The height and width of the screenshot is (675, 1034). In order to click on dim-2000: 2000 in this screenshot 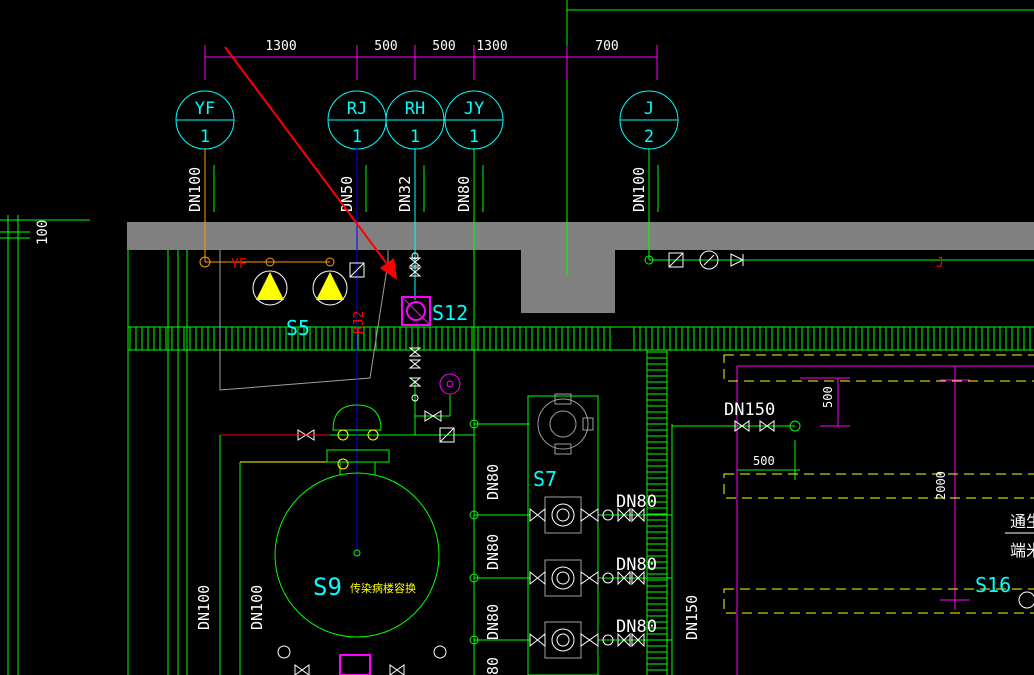, I will do `click(941, 485)`.